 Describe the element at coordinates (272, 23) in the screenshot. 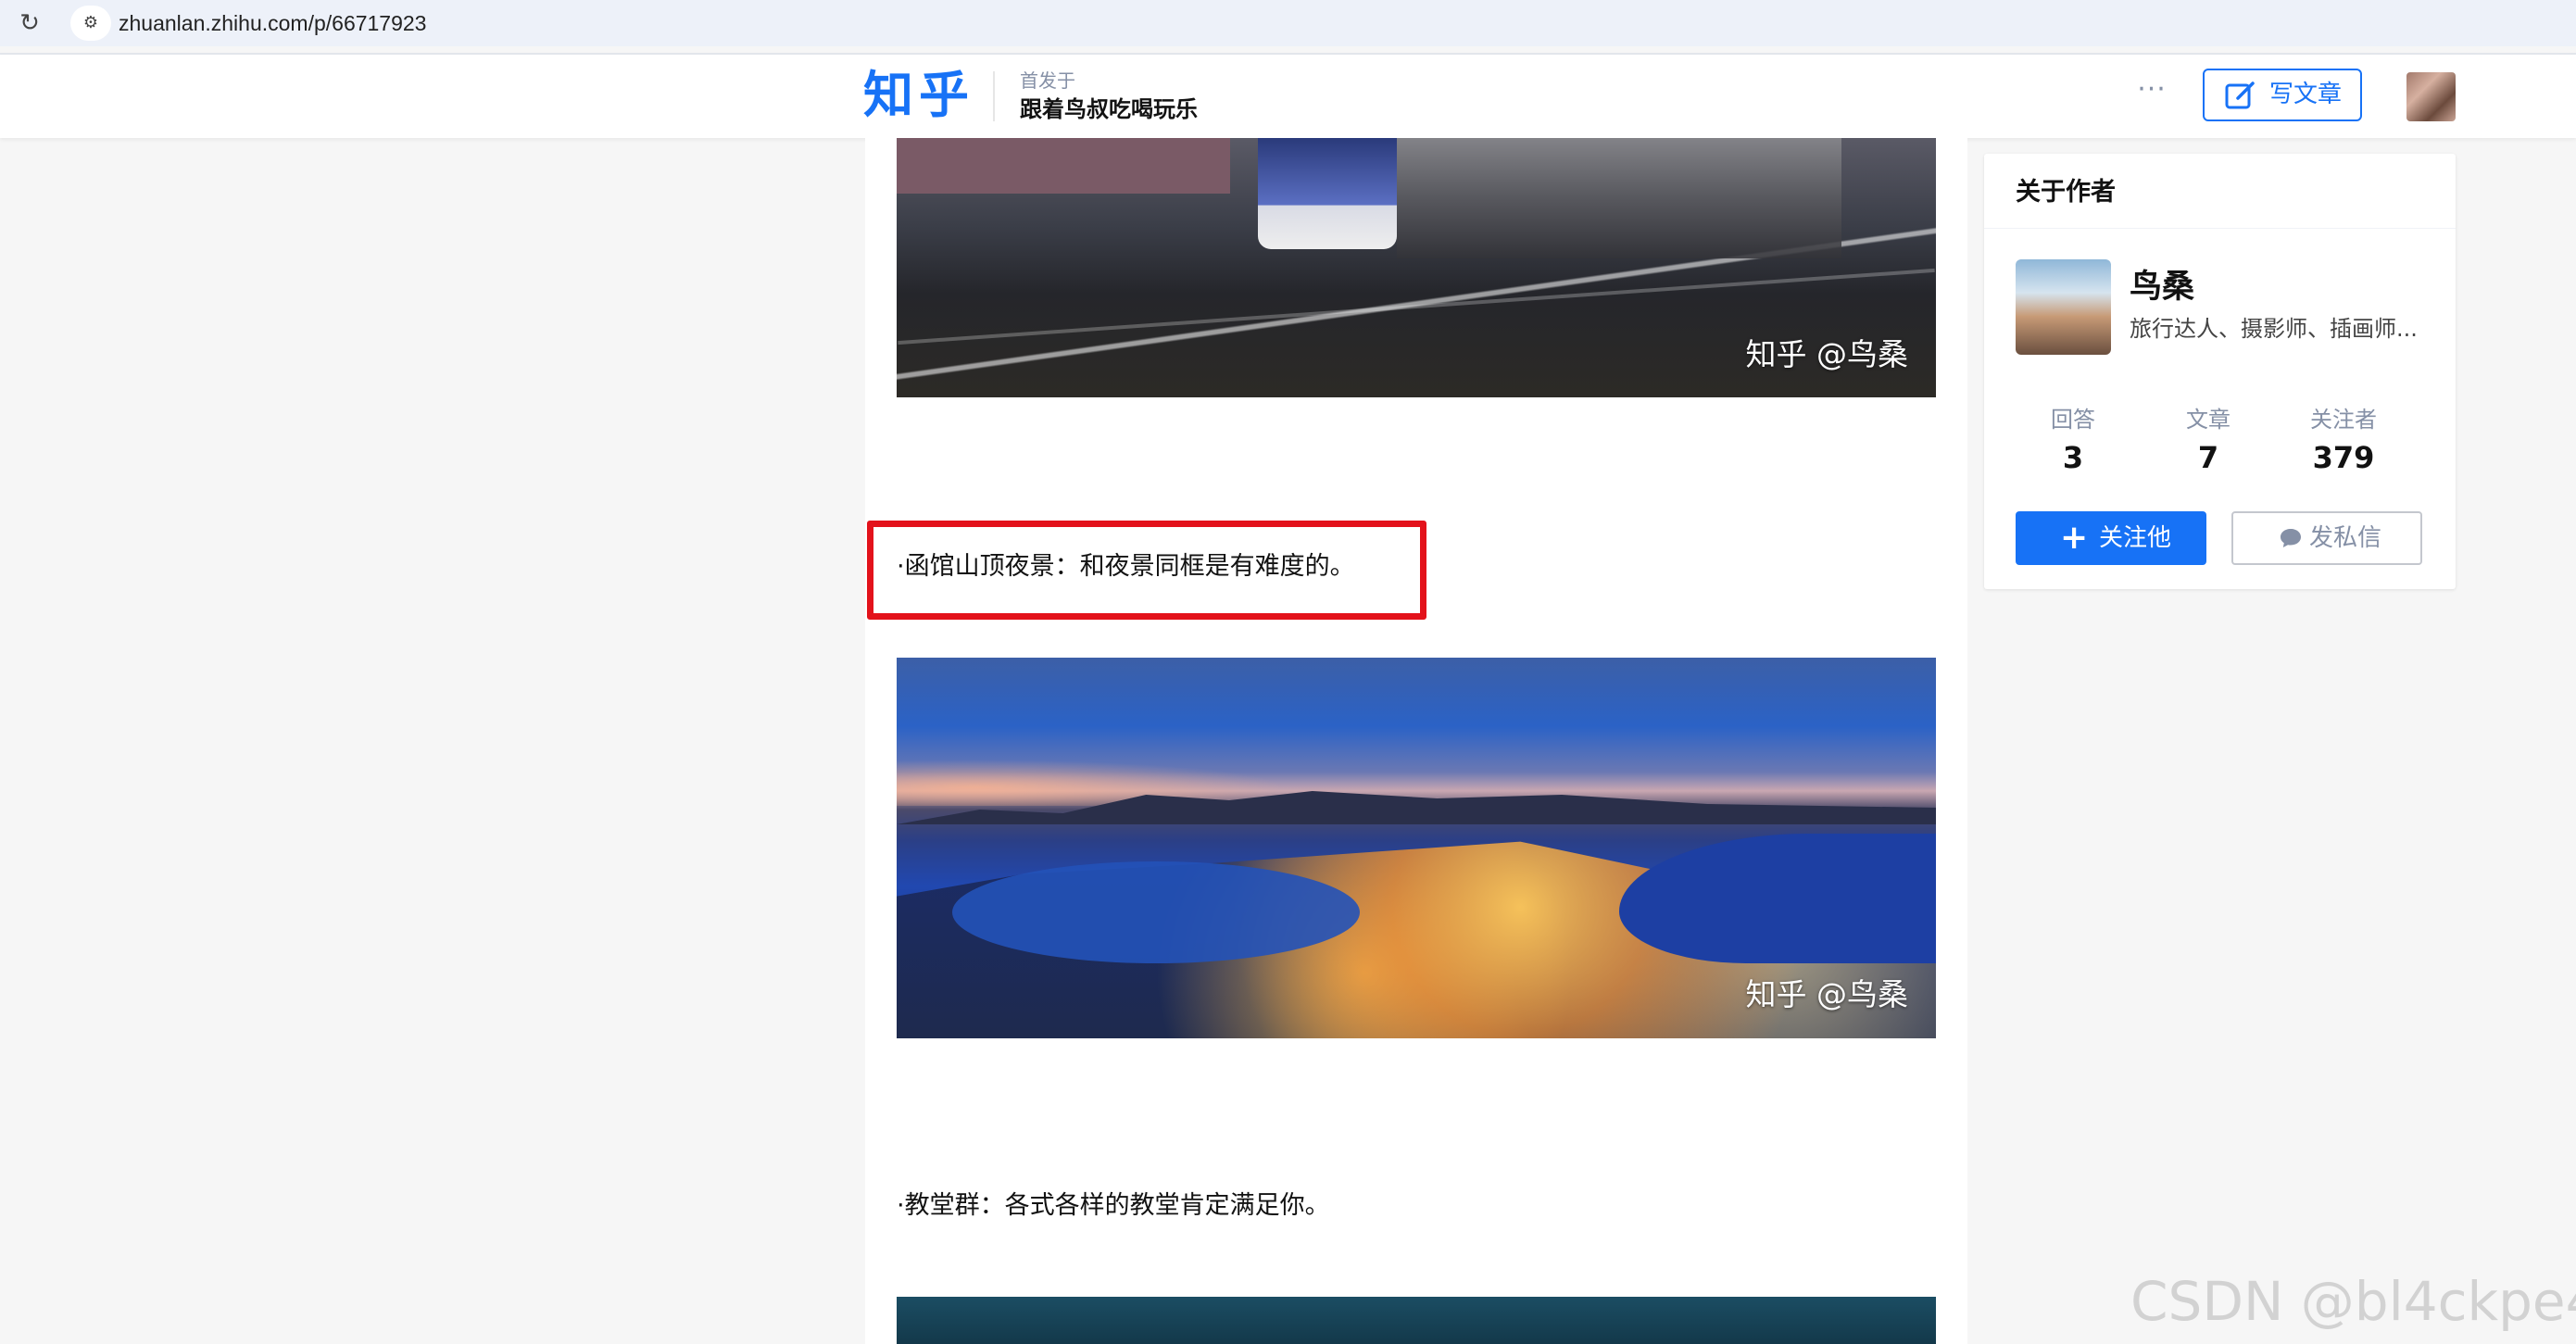

I see `url-field: zhuanlan.zhihu.com/p/66717923` at that location.